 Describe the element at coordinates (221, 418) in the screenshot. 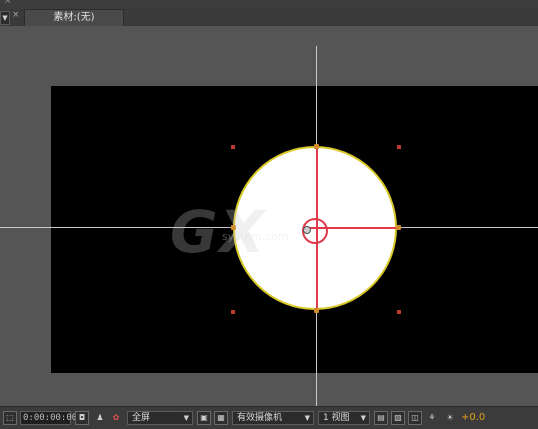

I see `checkerboard-icon: ▦` at that location.